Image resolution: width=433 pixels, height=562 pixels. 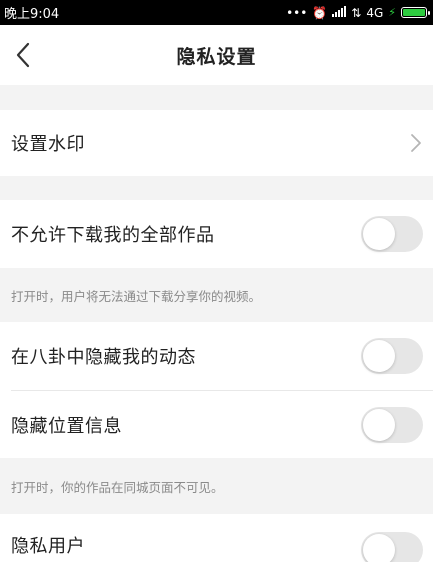 I want to click on chevron-right-icon, so click(x=416, y=143).